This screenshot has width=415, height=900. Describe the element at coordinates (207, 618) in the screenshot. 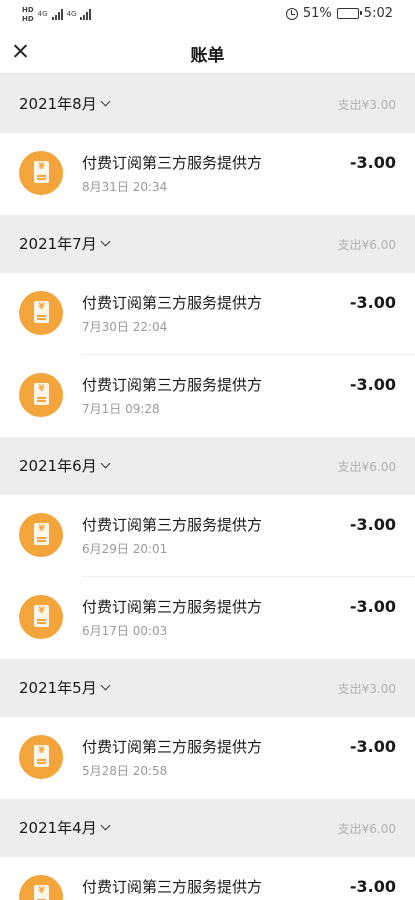

I see `bill-row: ¥ 付费订阅第三方服务提供方 6月17日 00:03 -3.00` at that location.